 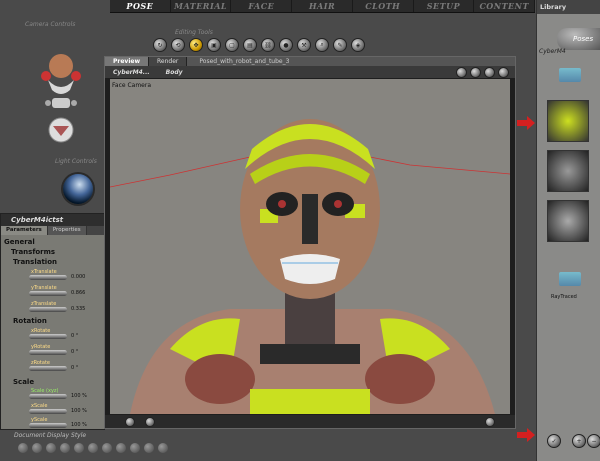 What do you see at coordinates (358, 45) in the screenshot?
I see `direct-manipulation-tool-icon: ◈` at bounding box center [358, 45].